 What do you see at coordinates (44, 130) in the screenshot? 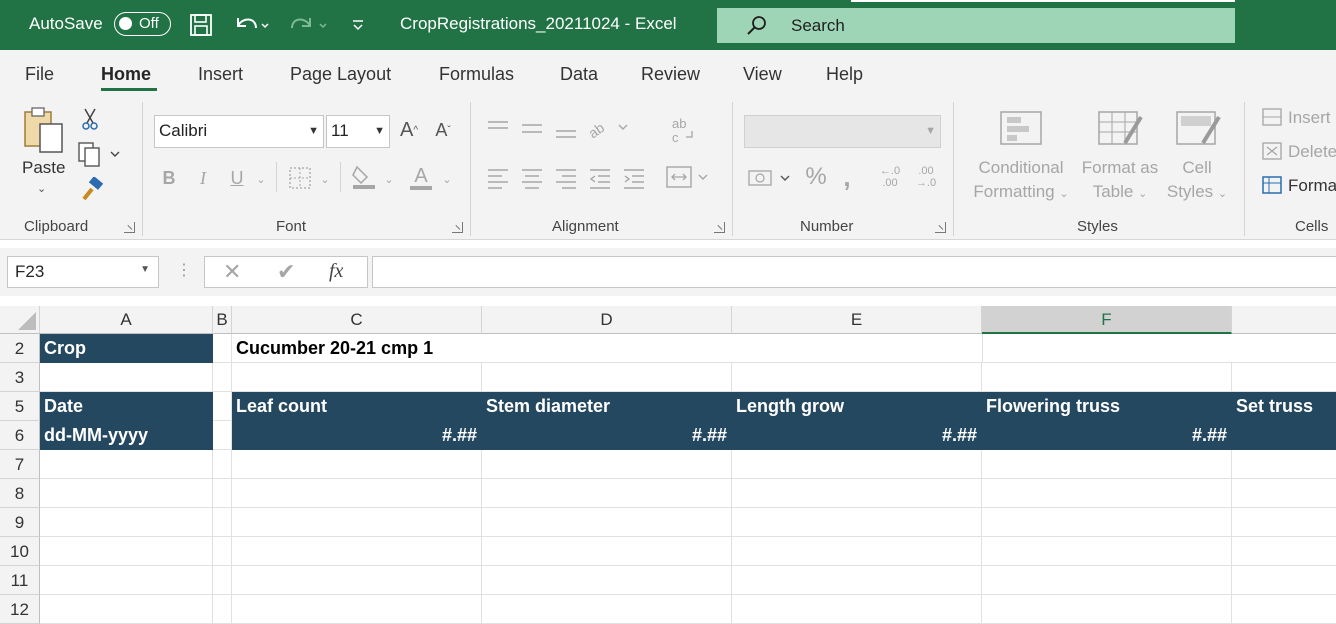
I see `paste-icon` at bounding box center [44, 130].